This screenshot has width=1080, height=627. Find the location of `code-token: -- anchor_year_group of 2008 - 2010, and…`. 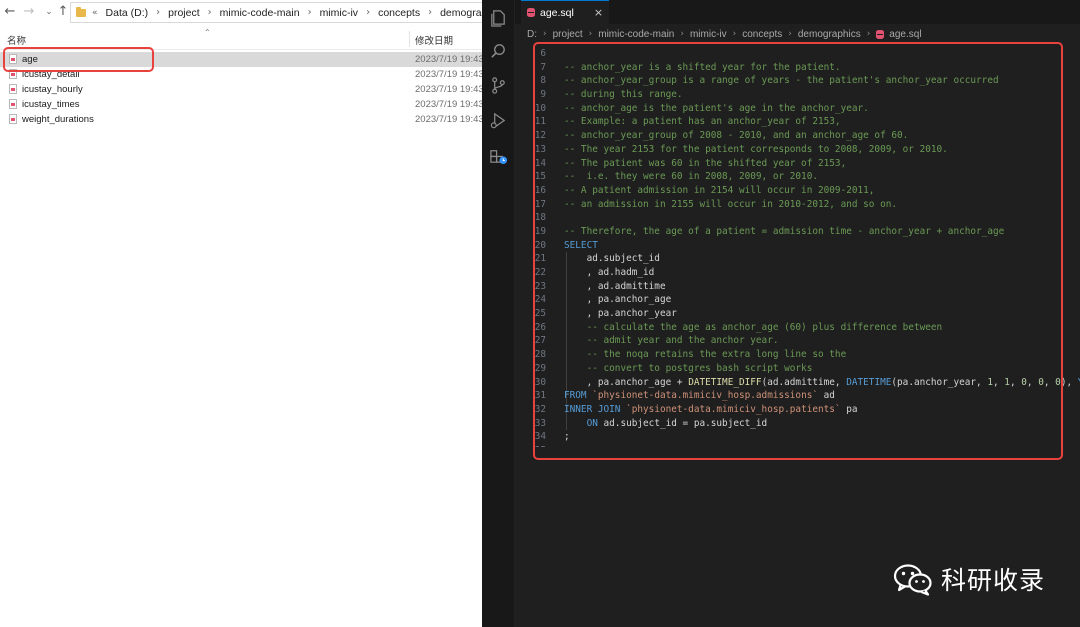

code-token: -- anchor_year_group of 2008 - 2010, and… is located at coordinates (736, 136).